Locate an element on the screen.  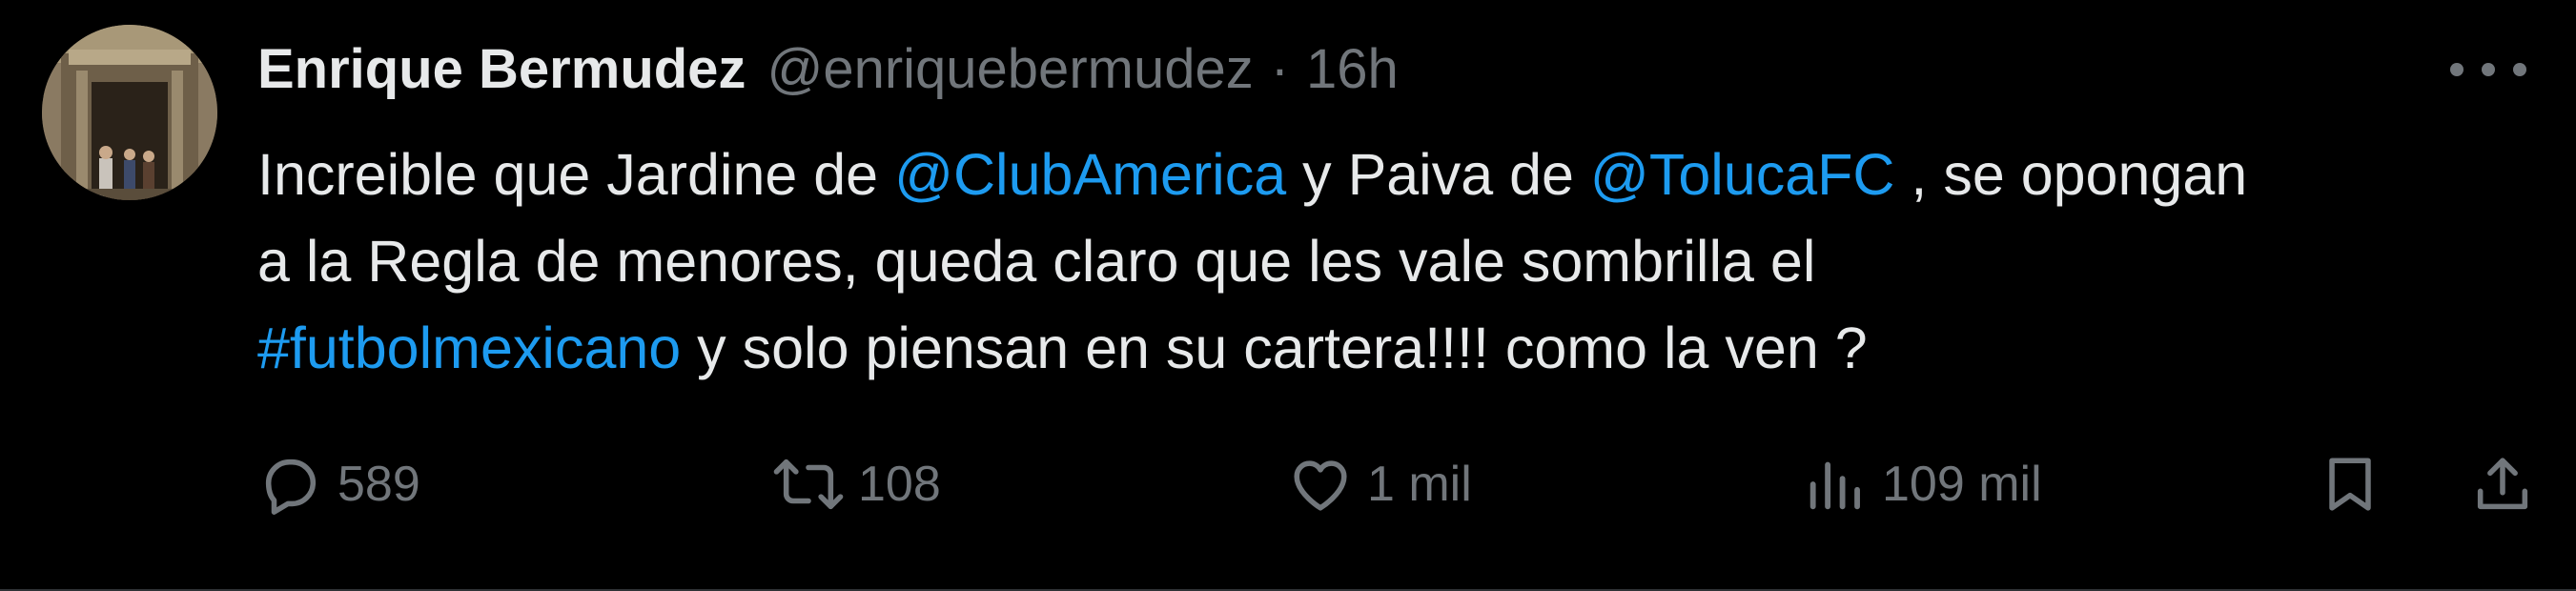
share-icon is located at coordinates (2502, 484).